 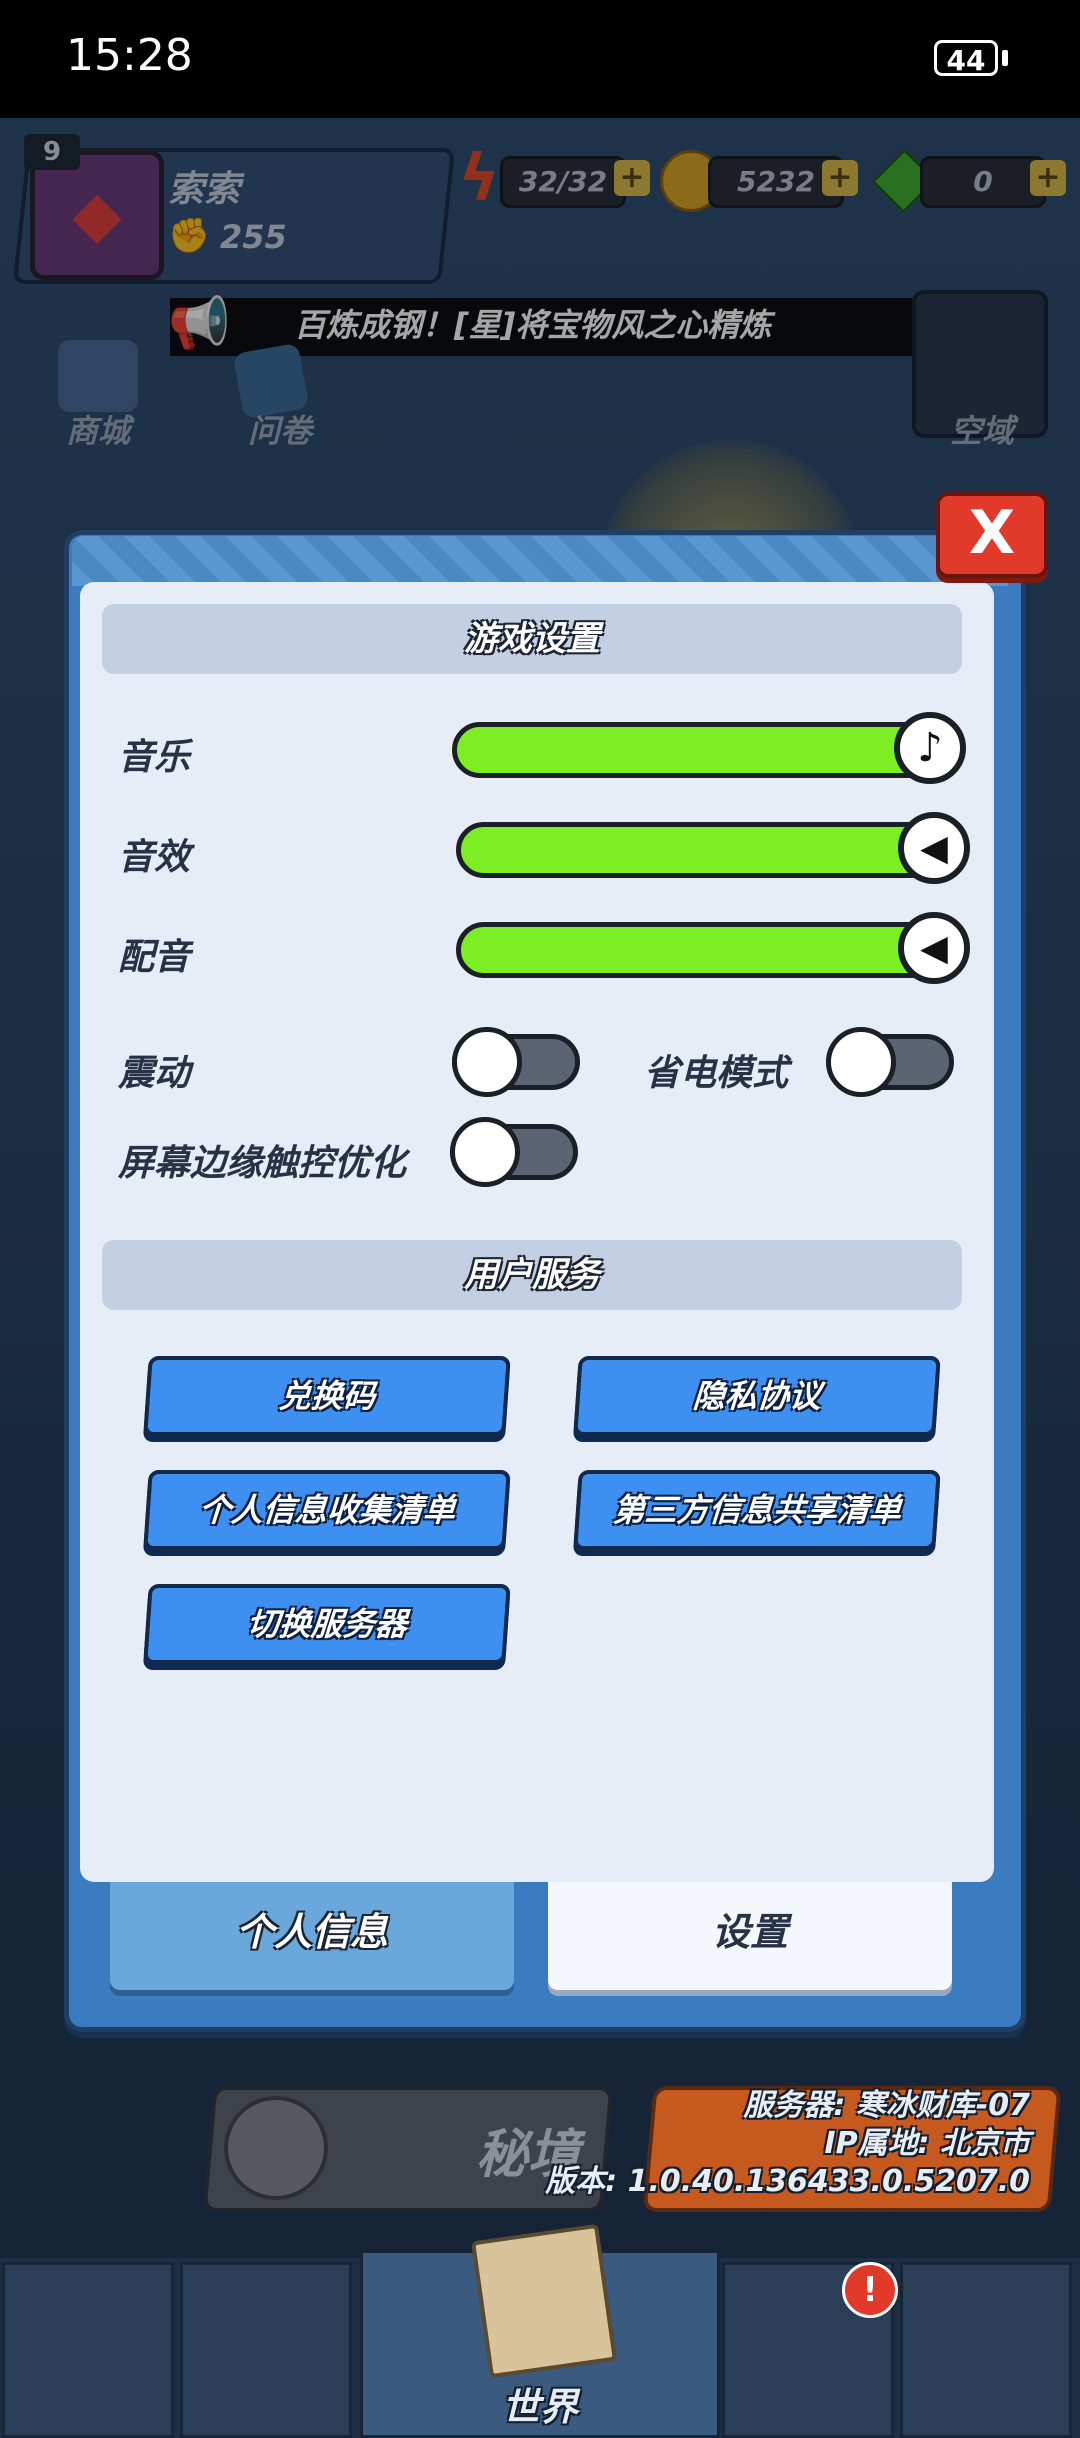 I want to click on edge-touch-toggle-knob, so click(x=485, y=1152).